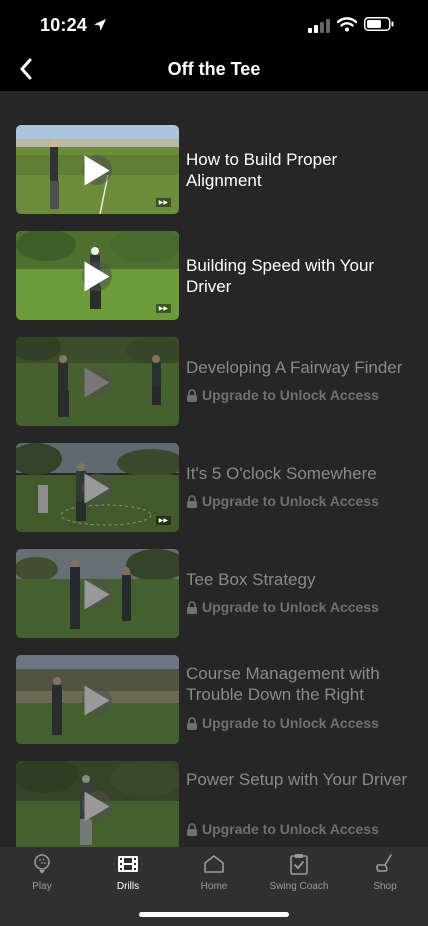 Image resolution: width=428 pixels, height=926 pixels. What do you see at coordinates (100, 25) in the screenshot?
I see `location-arrow-icon` at bounding box center [100, 25].